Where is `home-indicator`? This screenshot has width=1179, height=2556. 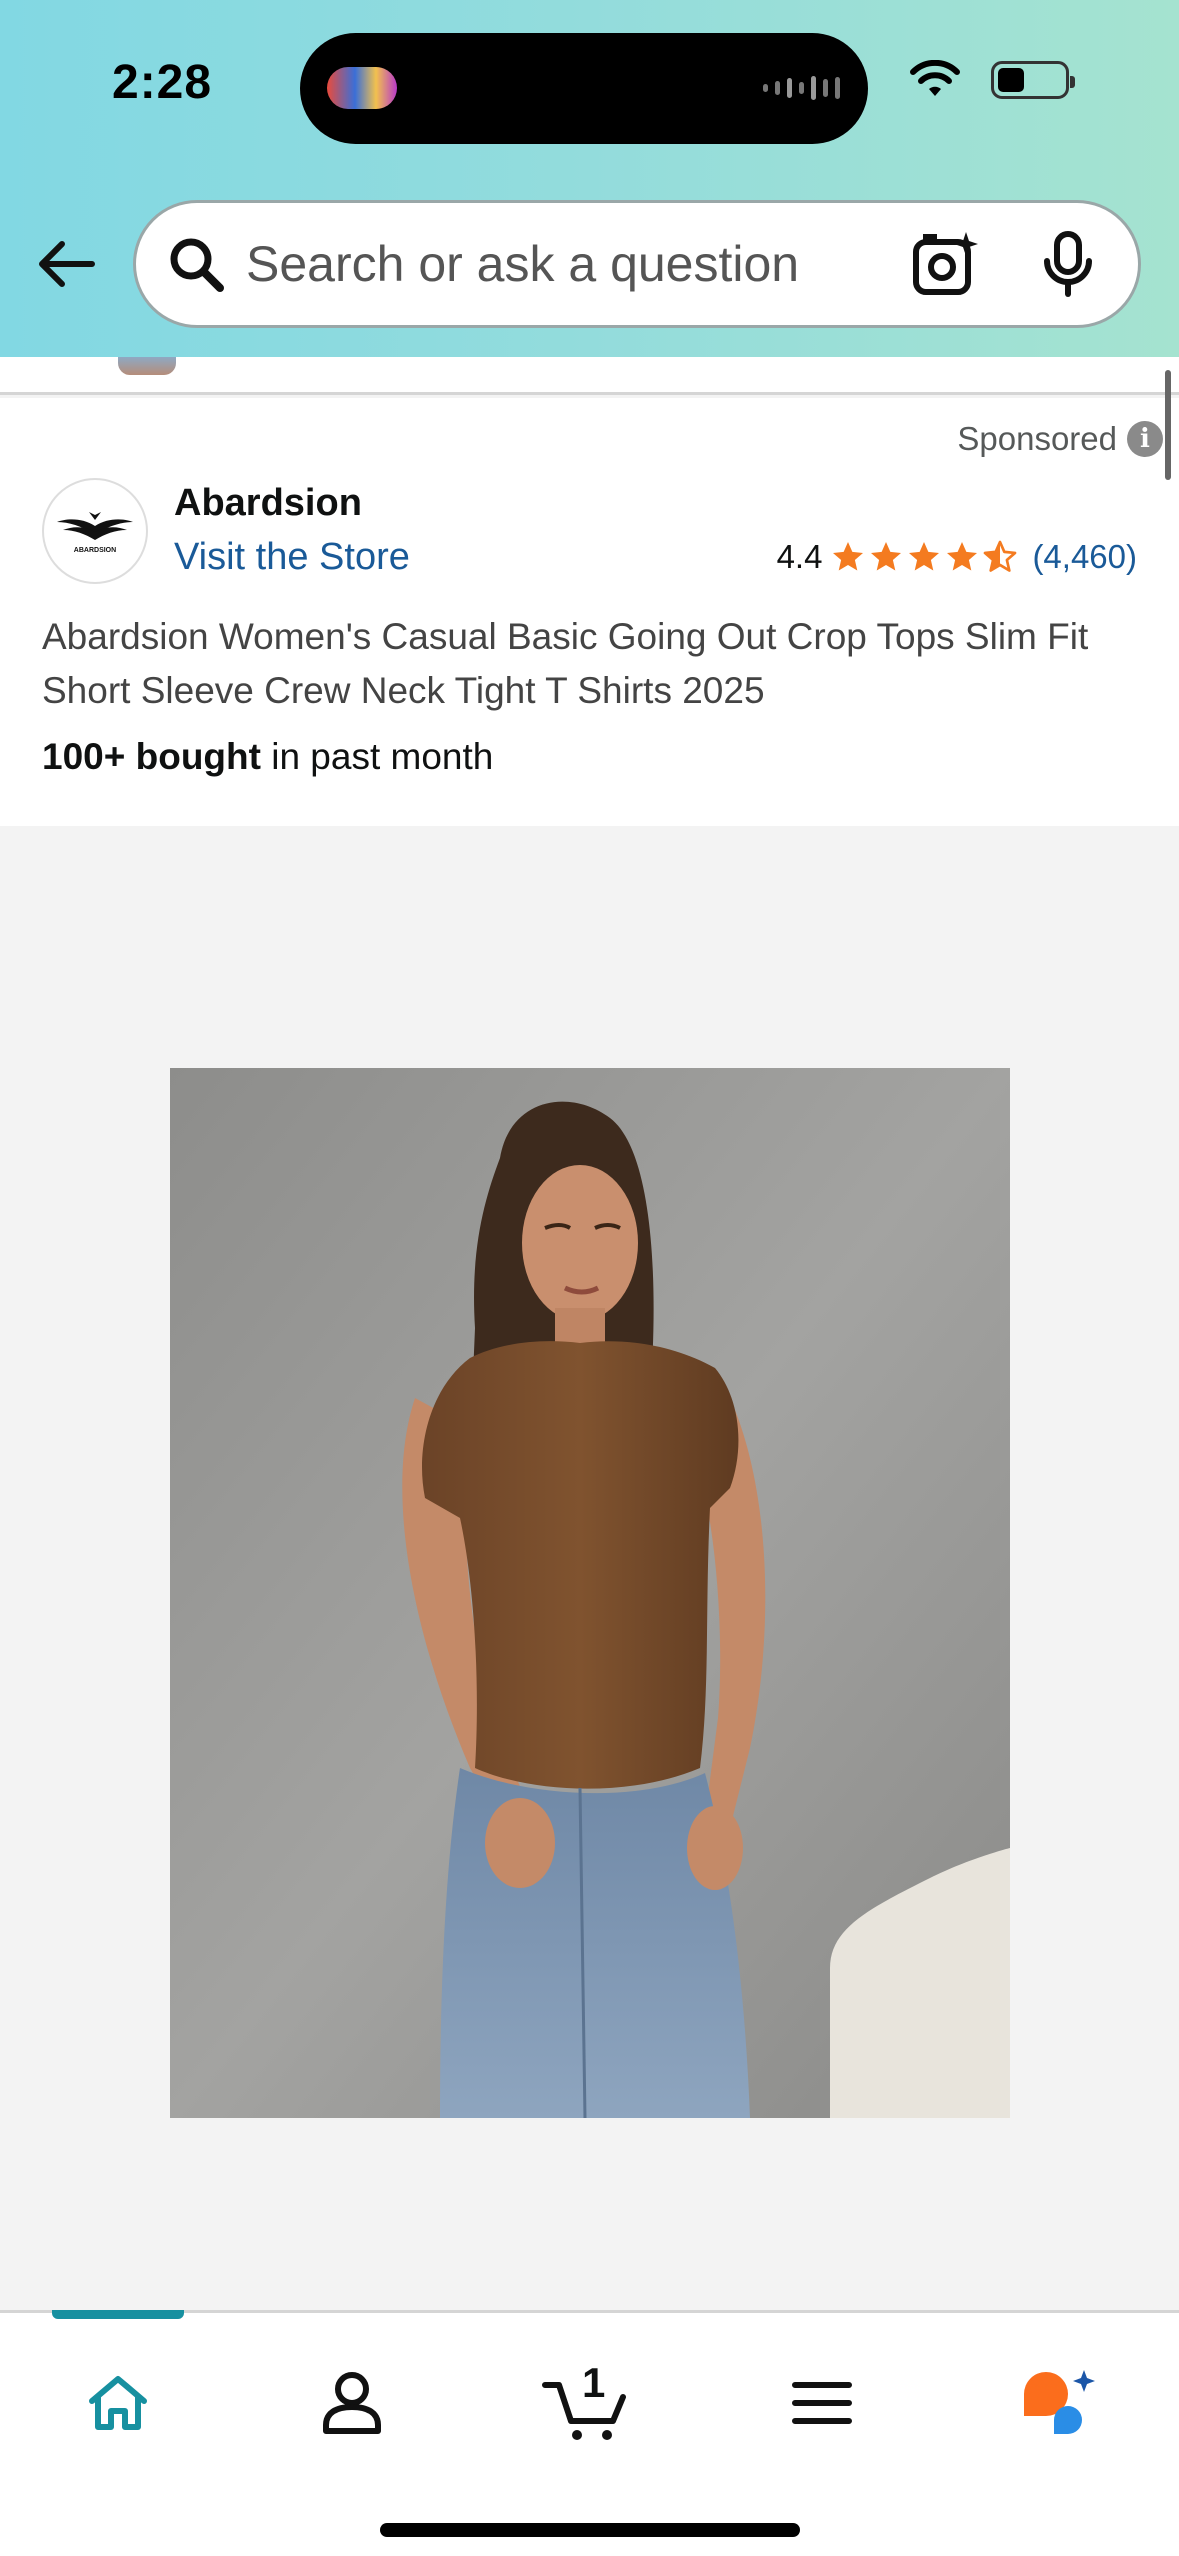
home-indicator is located at coordinates (590, 2530).